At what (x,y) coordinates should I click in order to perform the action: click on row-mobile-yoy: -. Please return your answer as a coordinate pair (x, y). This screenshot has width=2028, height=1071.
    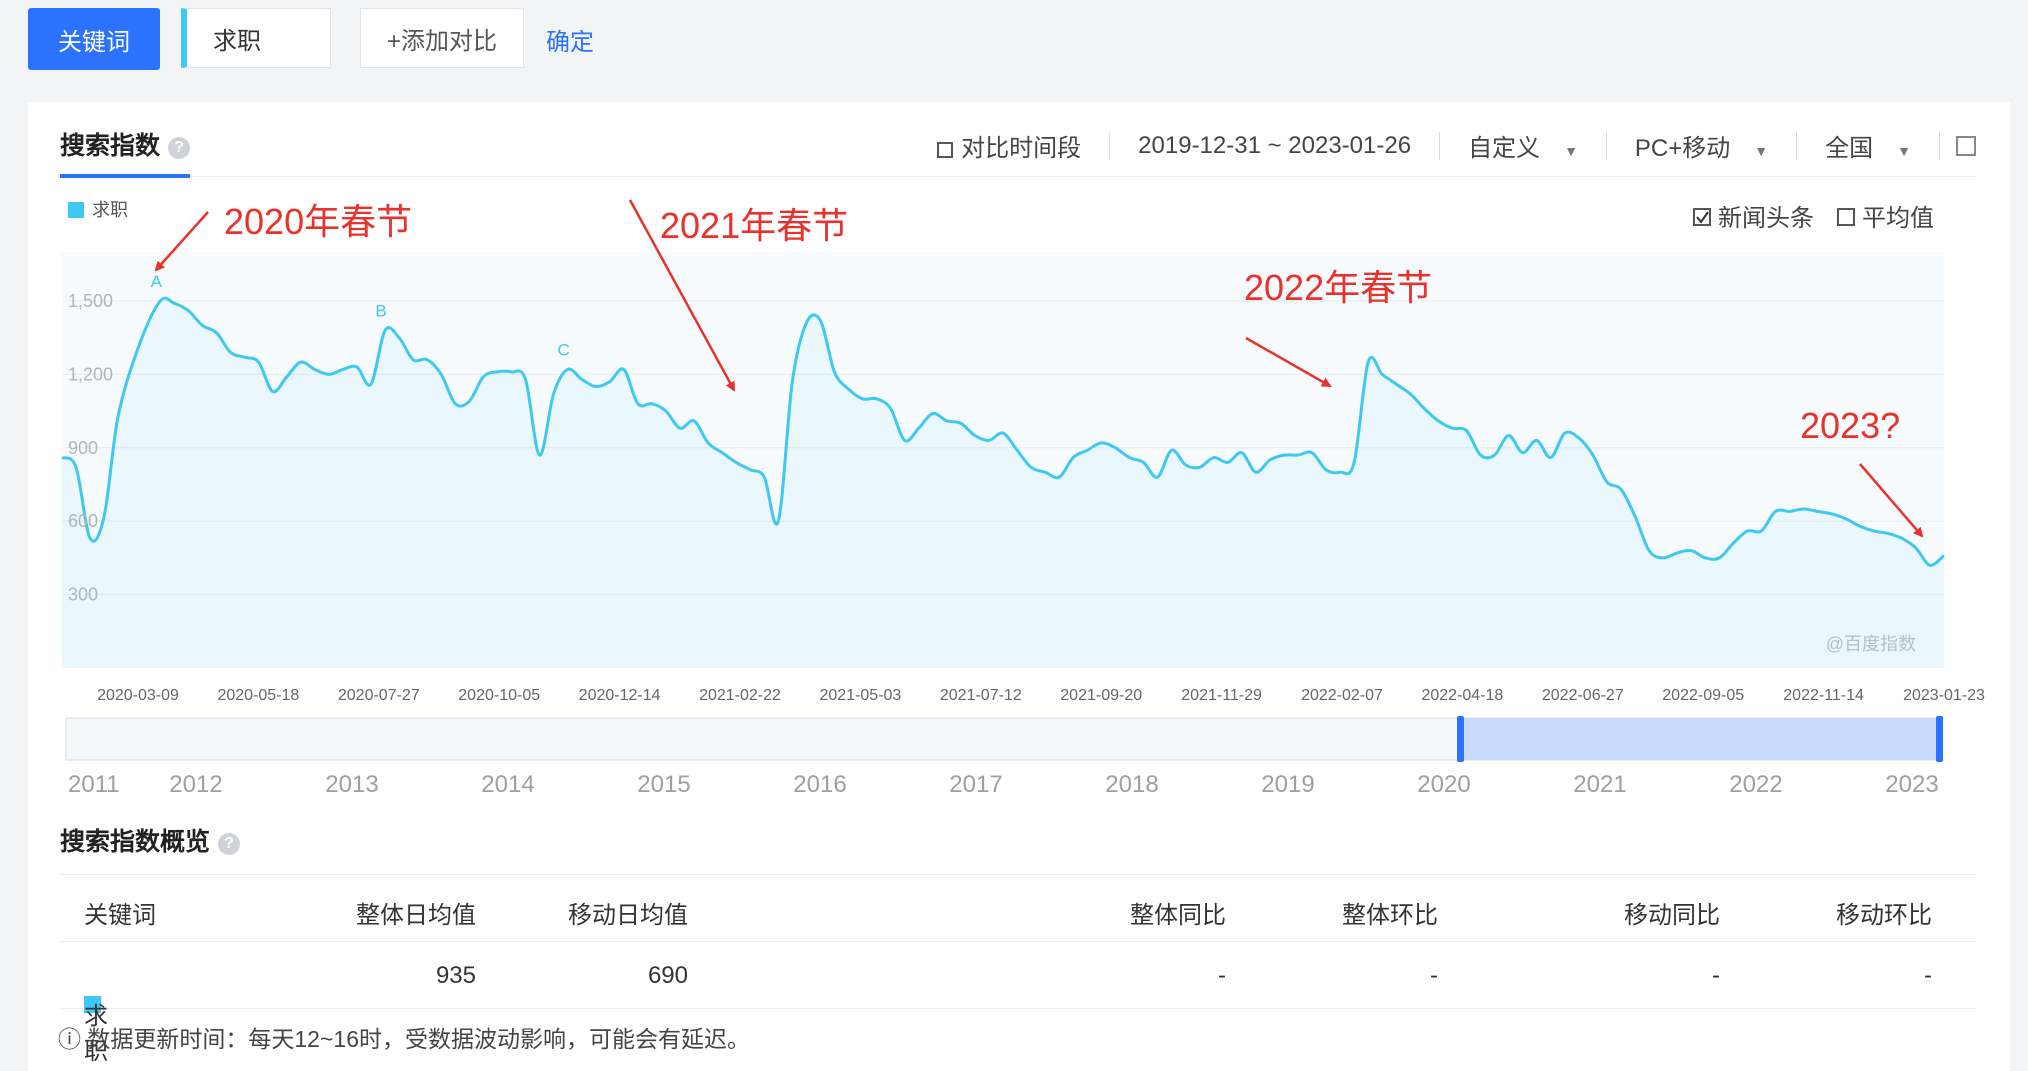
    Looking at the image, I should click on (1716, 975).